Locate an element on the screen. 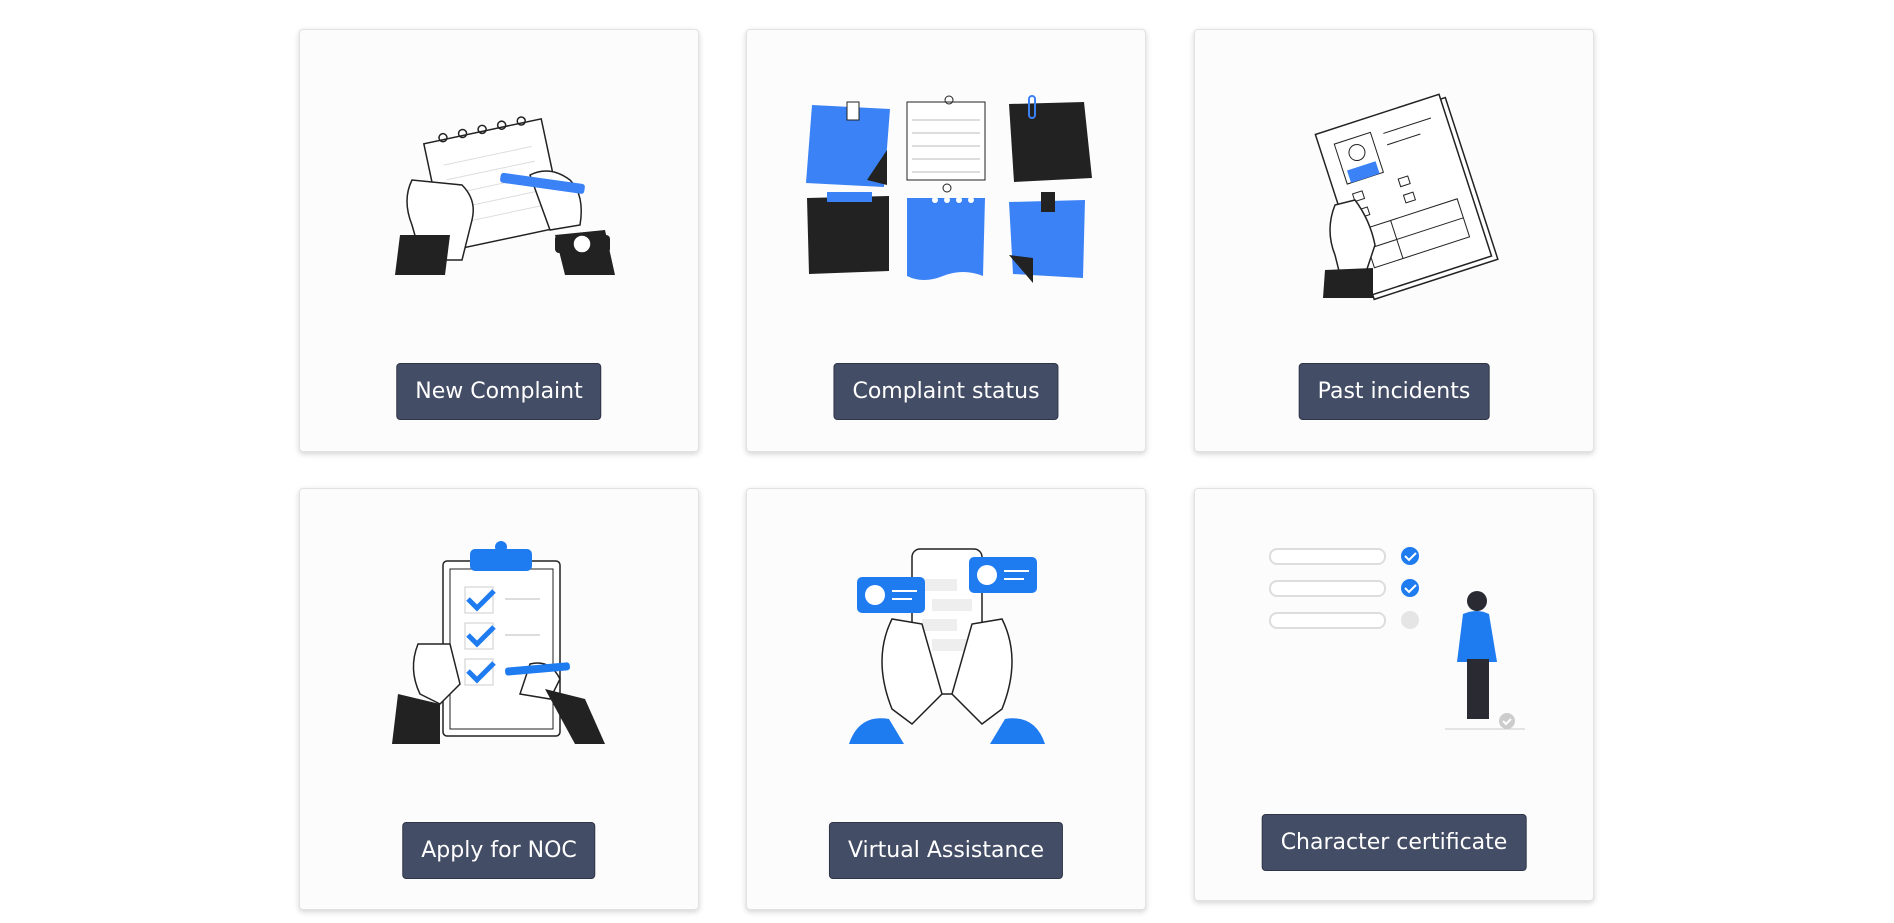  virtual-assistance-button: Virtual Assistance is located at coordinates (946, 850).